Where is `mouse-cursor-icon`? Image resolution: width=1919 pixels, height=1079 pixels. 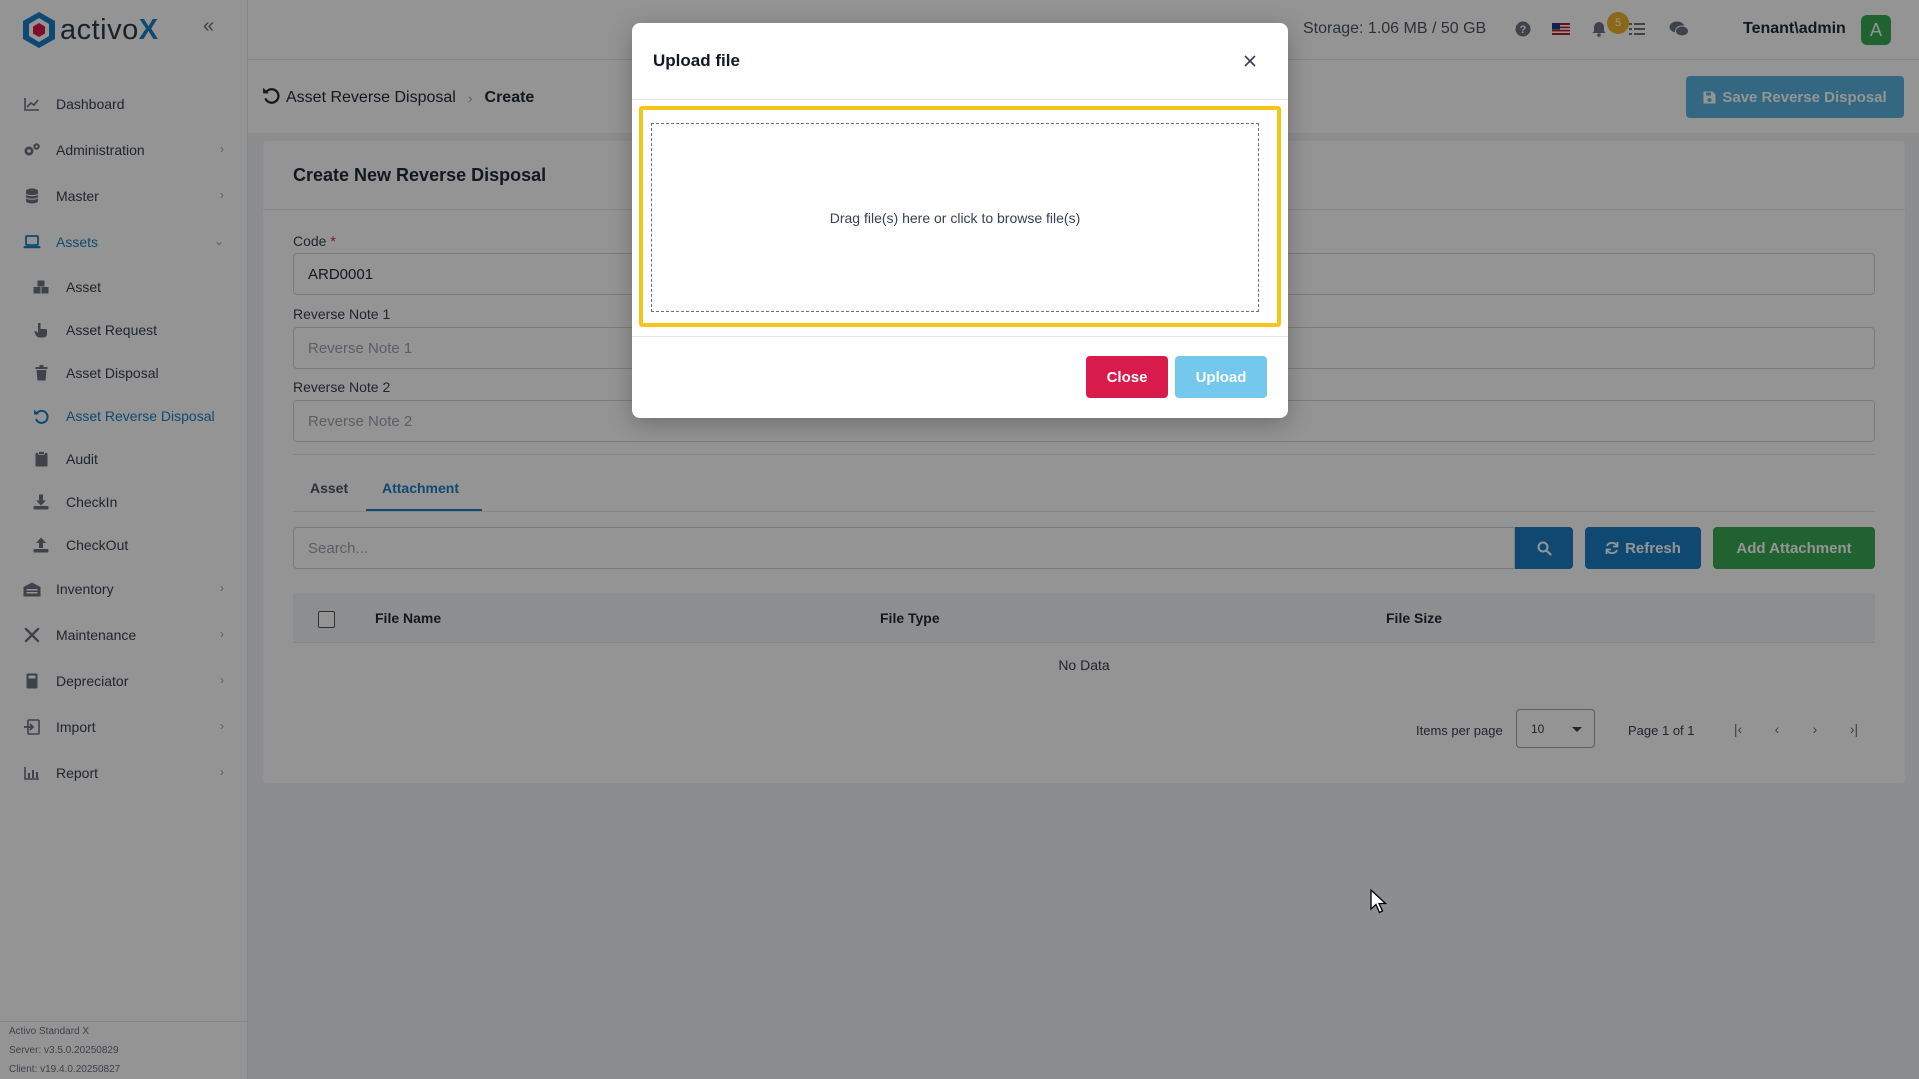 mouse-cursor-icon is located at coordinates (1379, 901).